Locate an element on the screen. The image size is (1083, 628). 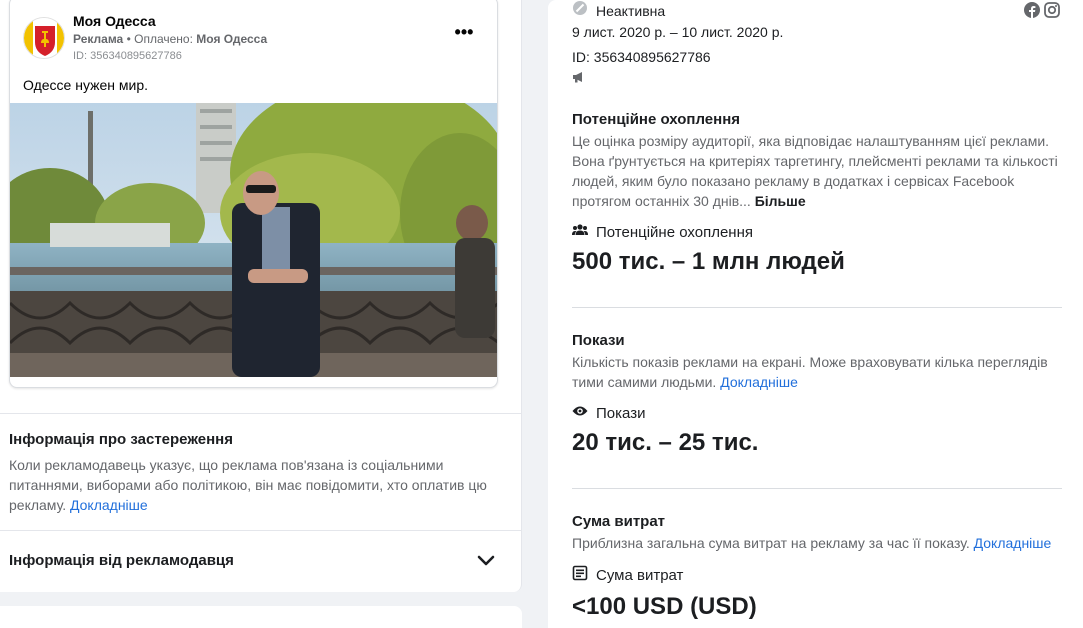
sponsored-label: Реклама is located at coordinates (98, 39).